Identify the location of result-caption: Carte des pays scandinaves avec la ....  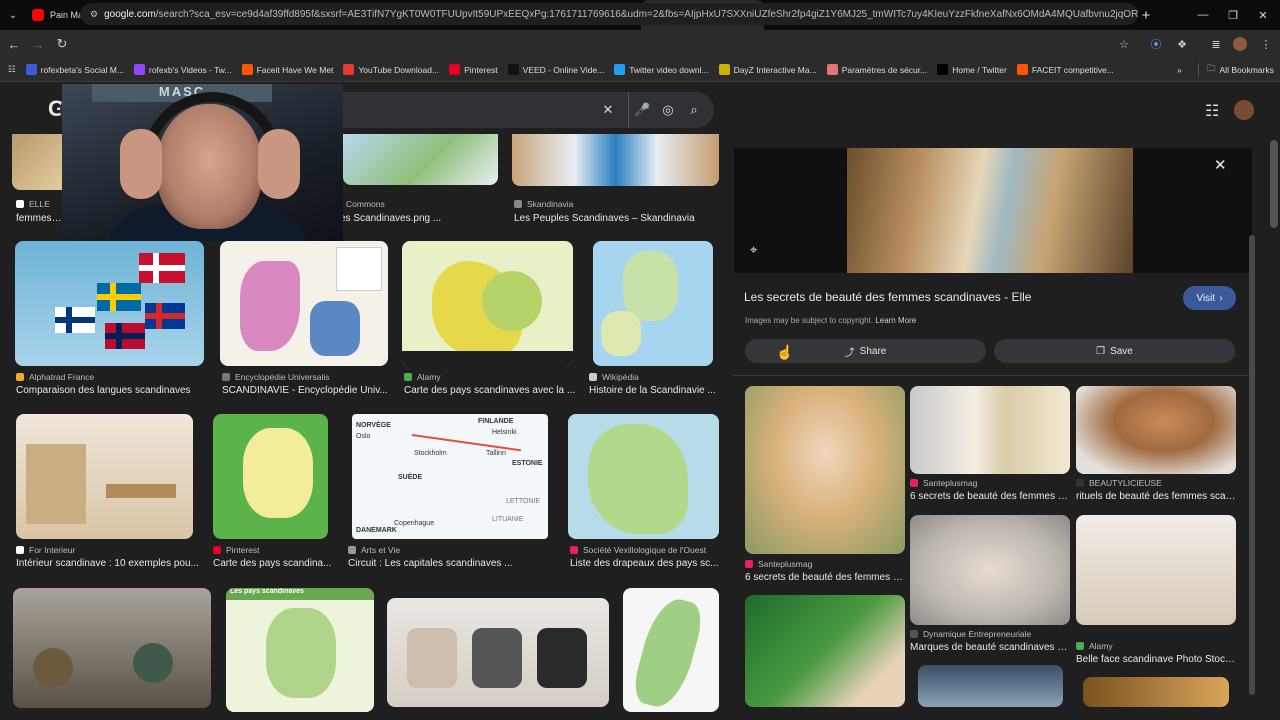
(491, 390).